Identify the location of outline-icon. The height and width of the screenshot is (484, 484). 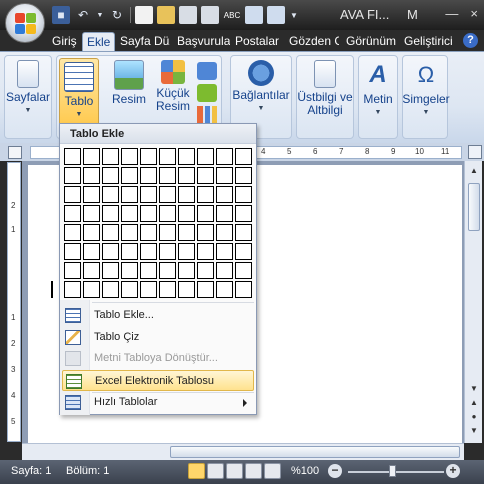
(253, 471).